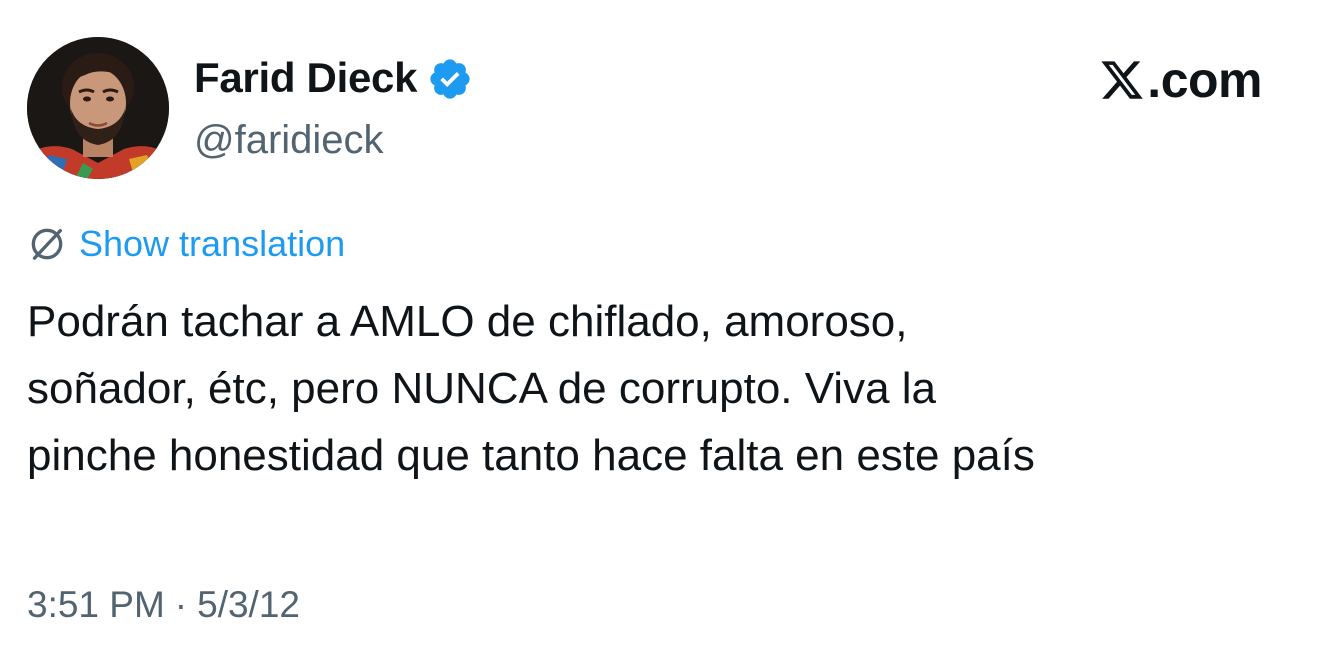 Image resolution: width=1320 pixels, height=664 pixels. Describe the element at coordinates (1204, 80) in the screenshot. I see `brand-domain-text: .com` at that location.